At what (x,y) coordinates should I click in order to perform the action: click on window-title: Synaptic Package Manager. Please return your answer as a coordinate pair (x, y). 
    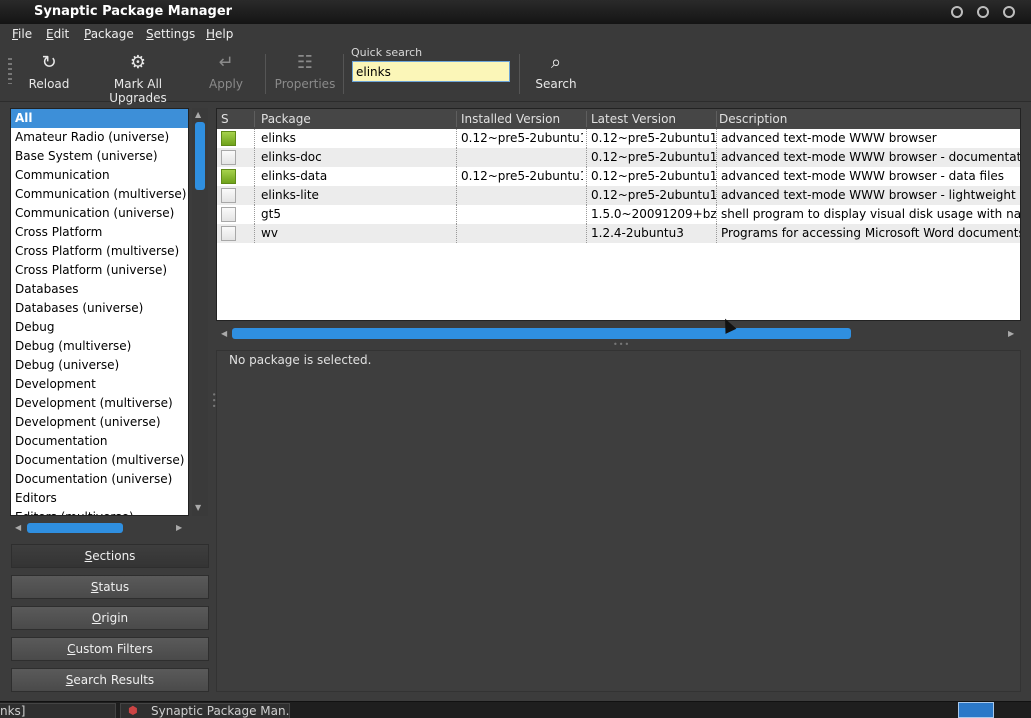
    Looking at the image, I should click on (133, 11).